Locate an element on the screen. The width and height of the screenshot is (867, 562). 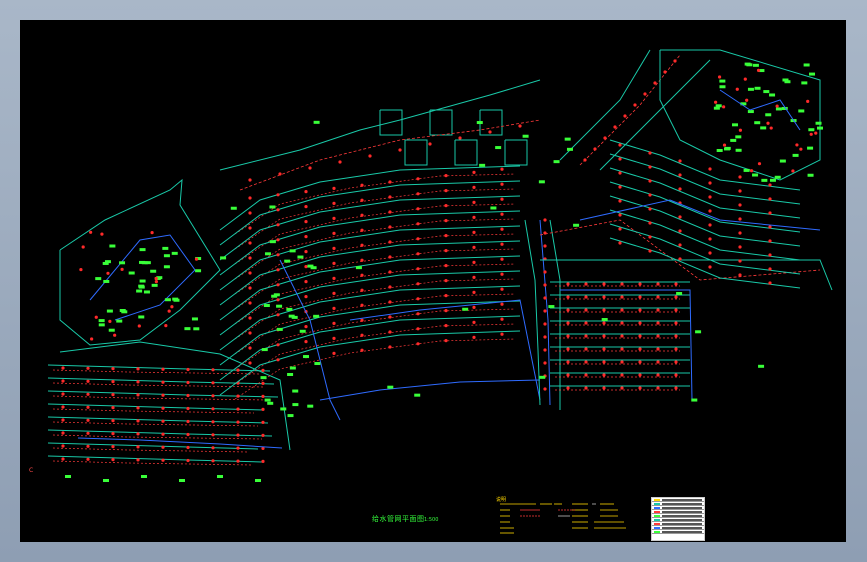
east-pipe-loop is located at coordinates (626, 345).